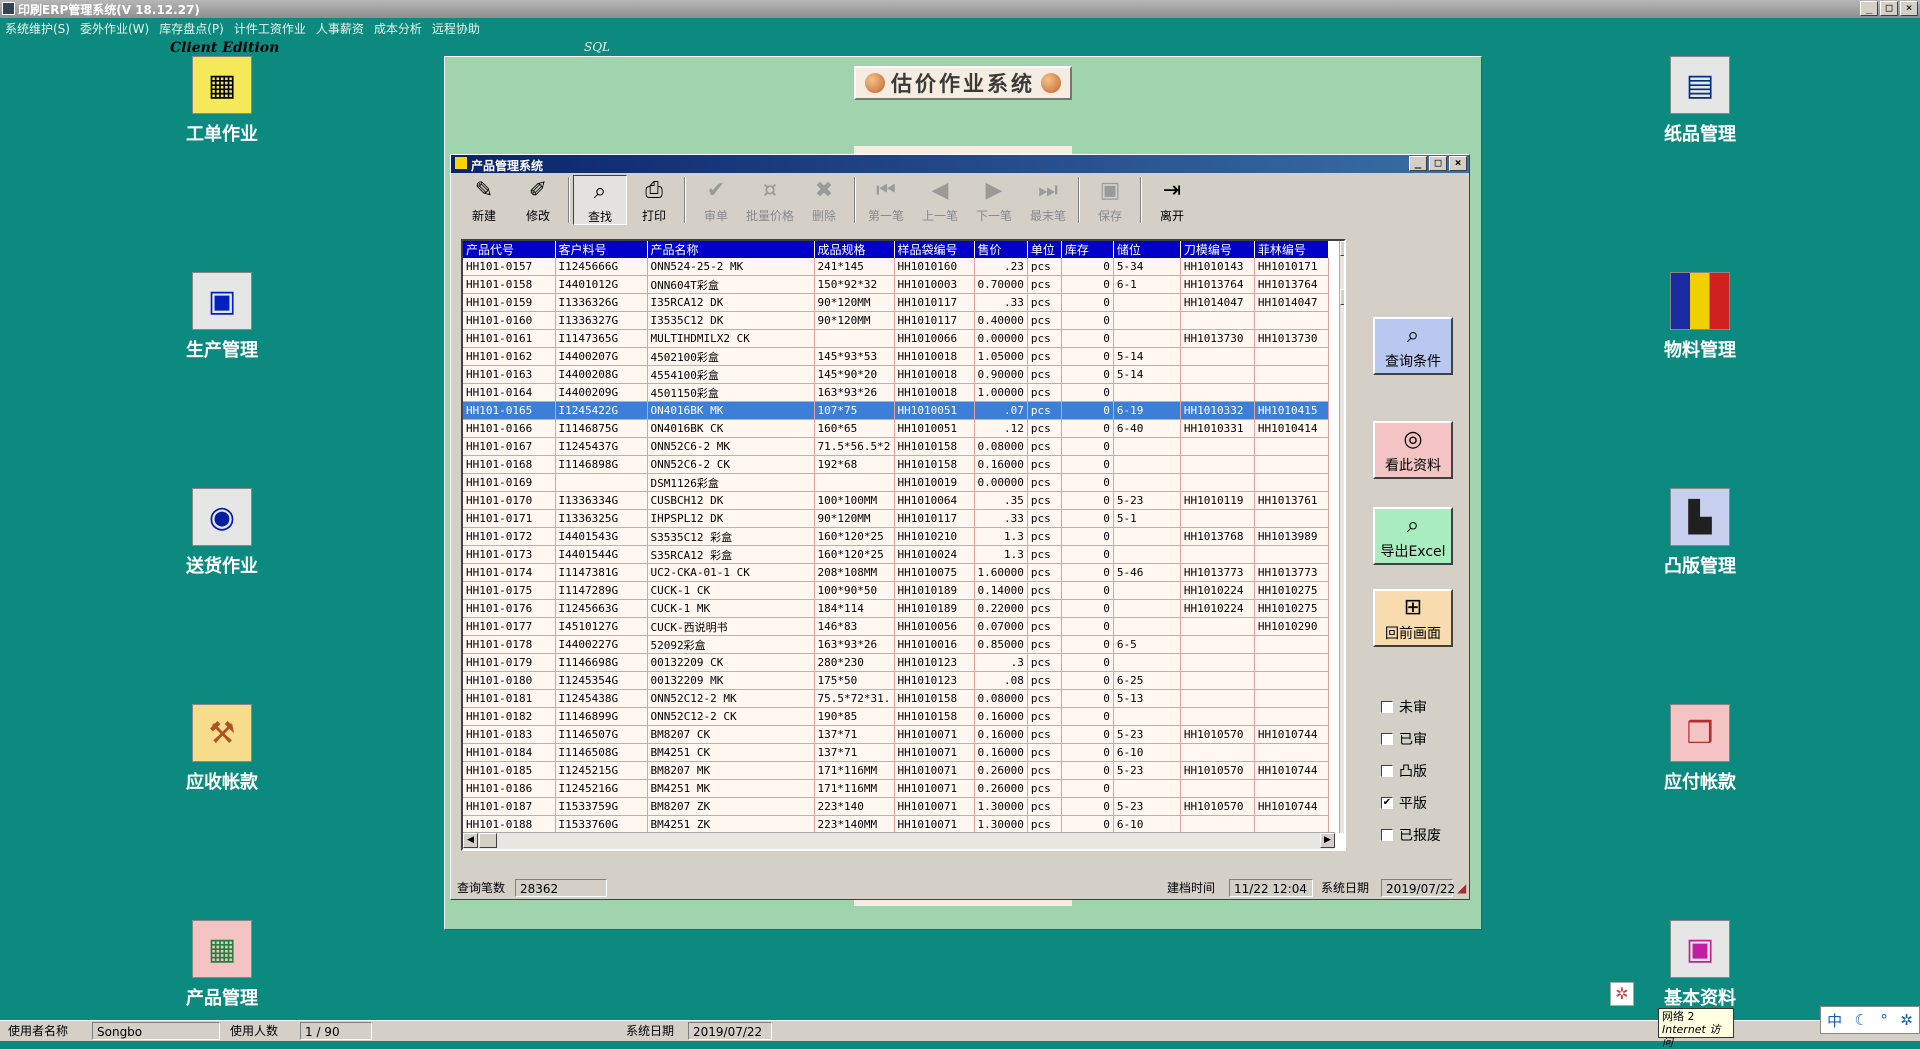  I want to click on table-cell: HH101-0181, so click(509, 698).